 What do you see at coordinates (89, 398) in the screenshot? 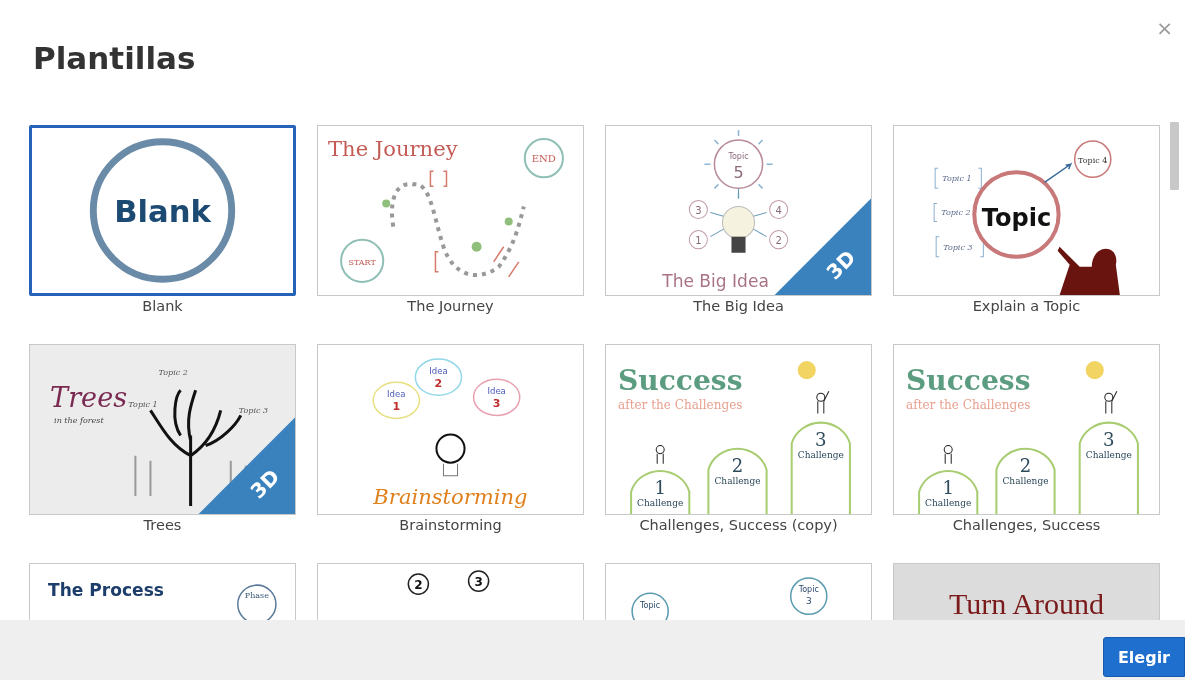
I see `slide-title: Trees` at bounding box center [89, 398].